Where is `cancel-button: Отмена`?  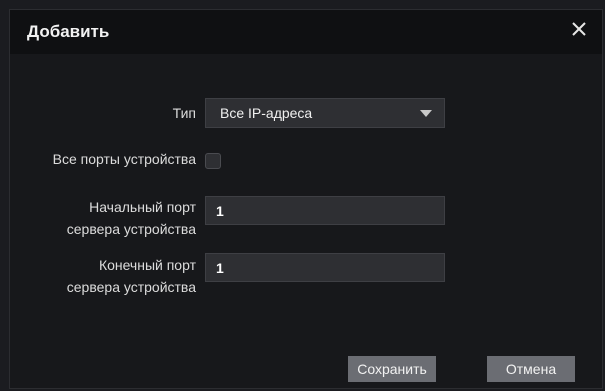
cancel-button: Отмена is located at coordinates (531, 369).